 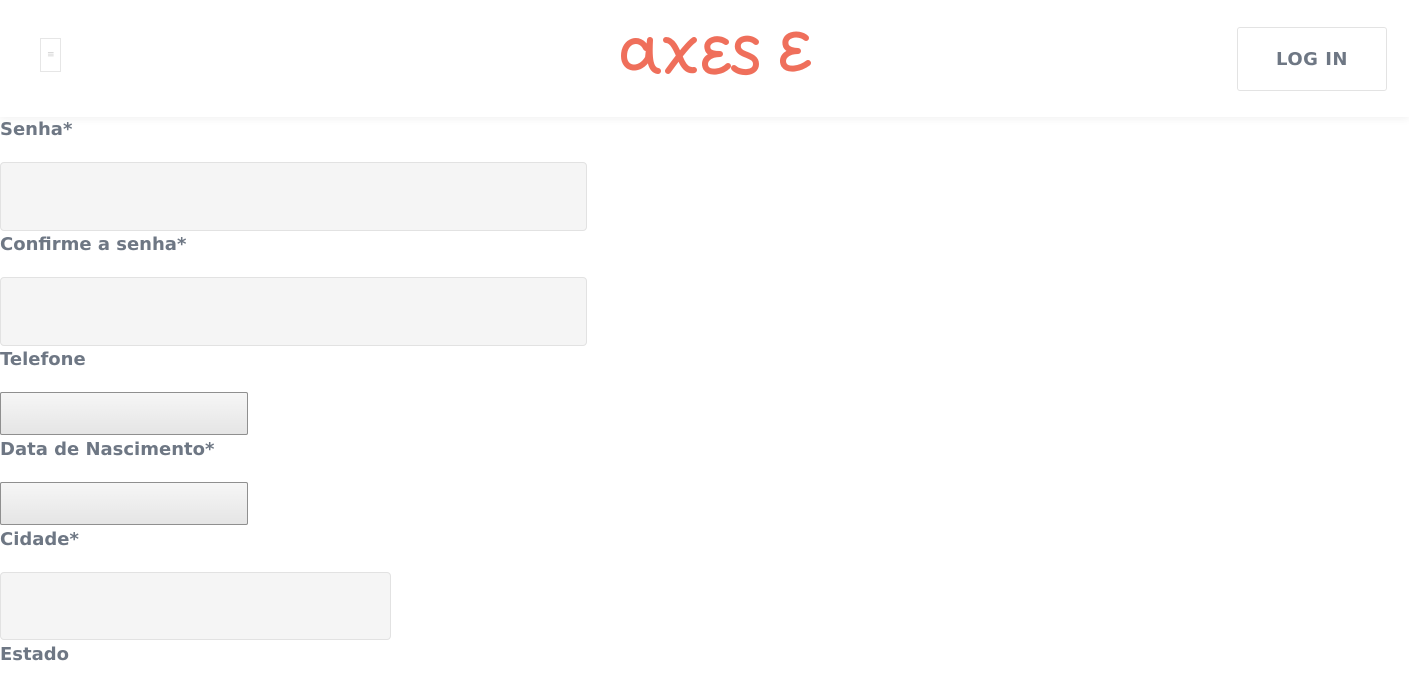 I want to click on menu-toggle-button: ≡, so click(x=50, y=55).